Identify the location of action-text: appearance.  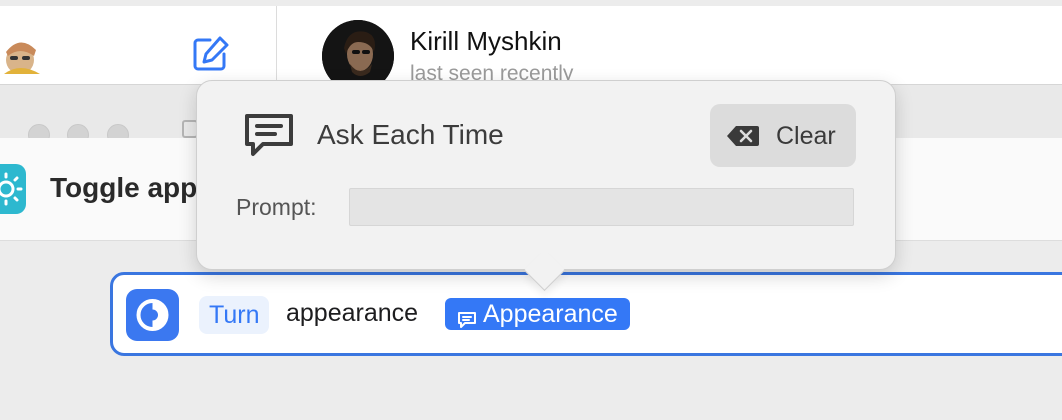
(352, 313).